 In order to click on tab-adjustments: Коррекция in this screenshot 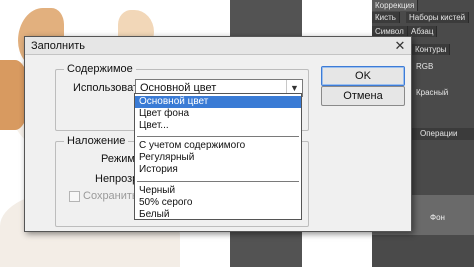, I will do `click(395, 5)`.